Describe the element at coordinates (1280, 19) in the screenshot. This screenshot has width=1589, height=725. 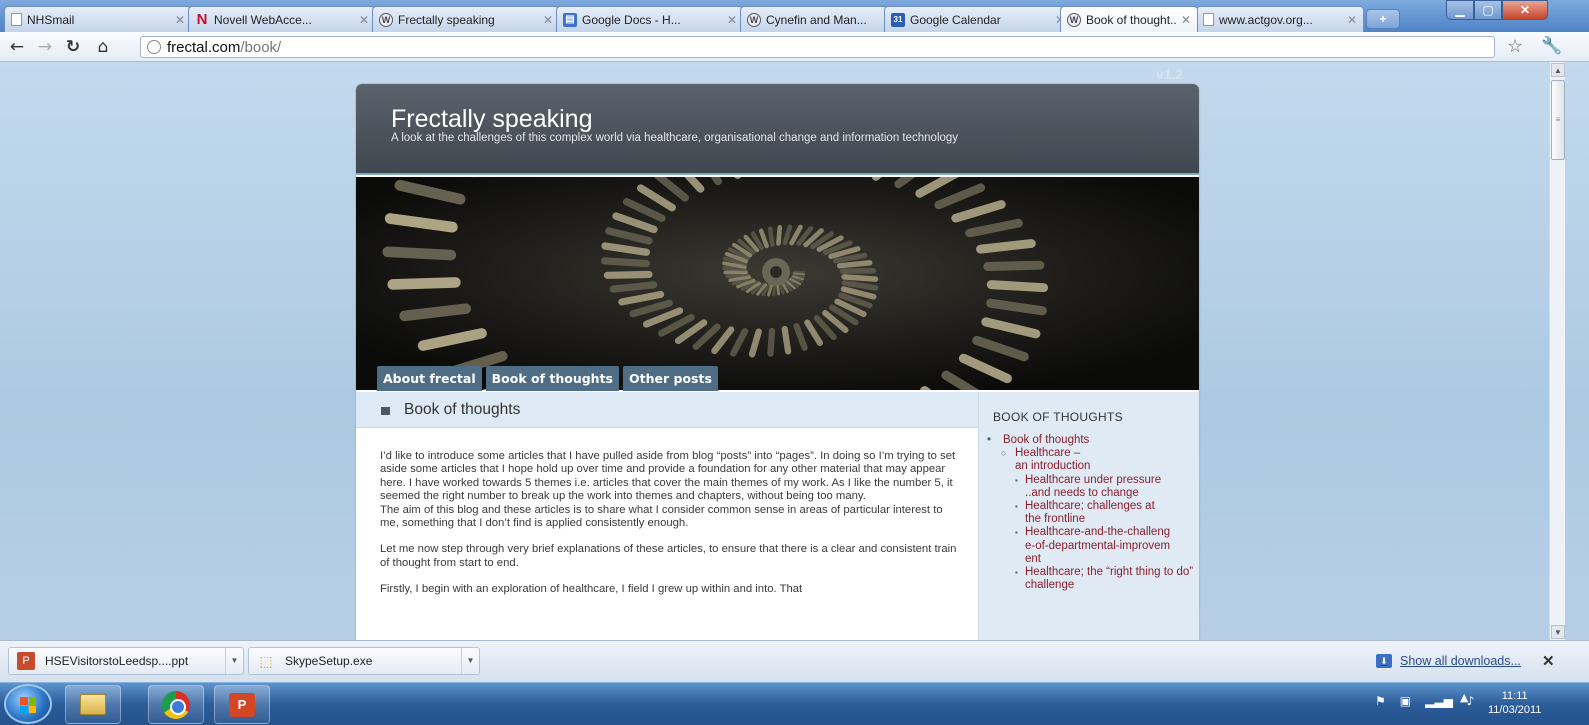
I see `tab-actgov: www.actgov.org... ✕` at that location.